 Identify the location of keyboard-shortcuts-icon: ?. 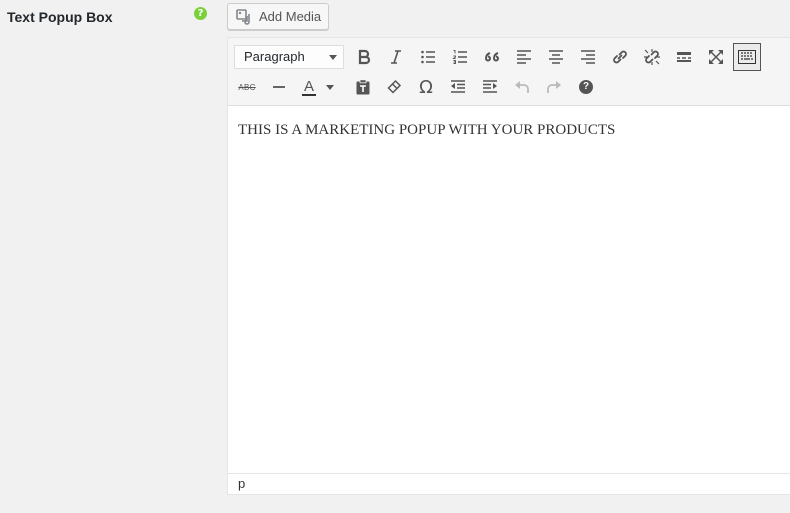
(586, 87).